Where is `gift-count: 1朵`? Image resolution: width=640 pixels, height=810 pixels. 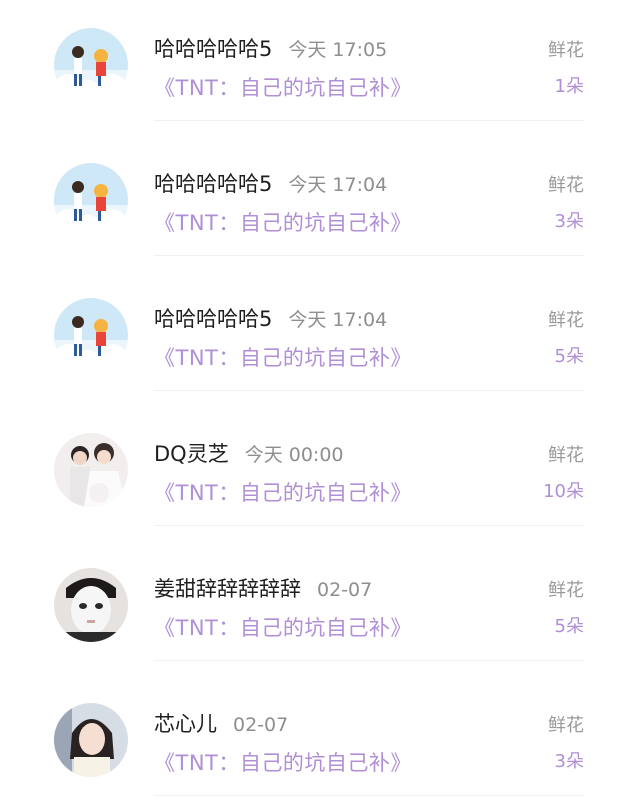
gift-count: 1朵 is located at coordinates (569, 86).